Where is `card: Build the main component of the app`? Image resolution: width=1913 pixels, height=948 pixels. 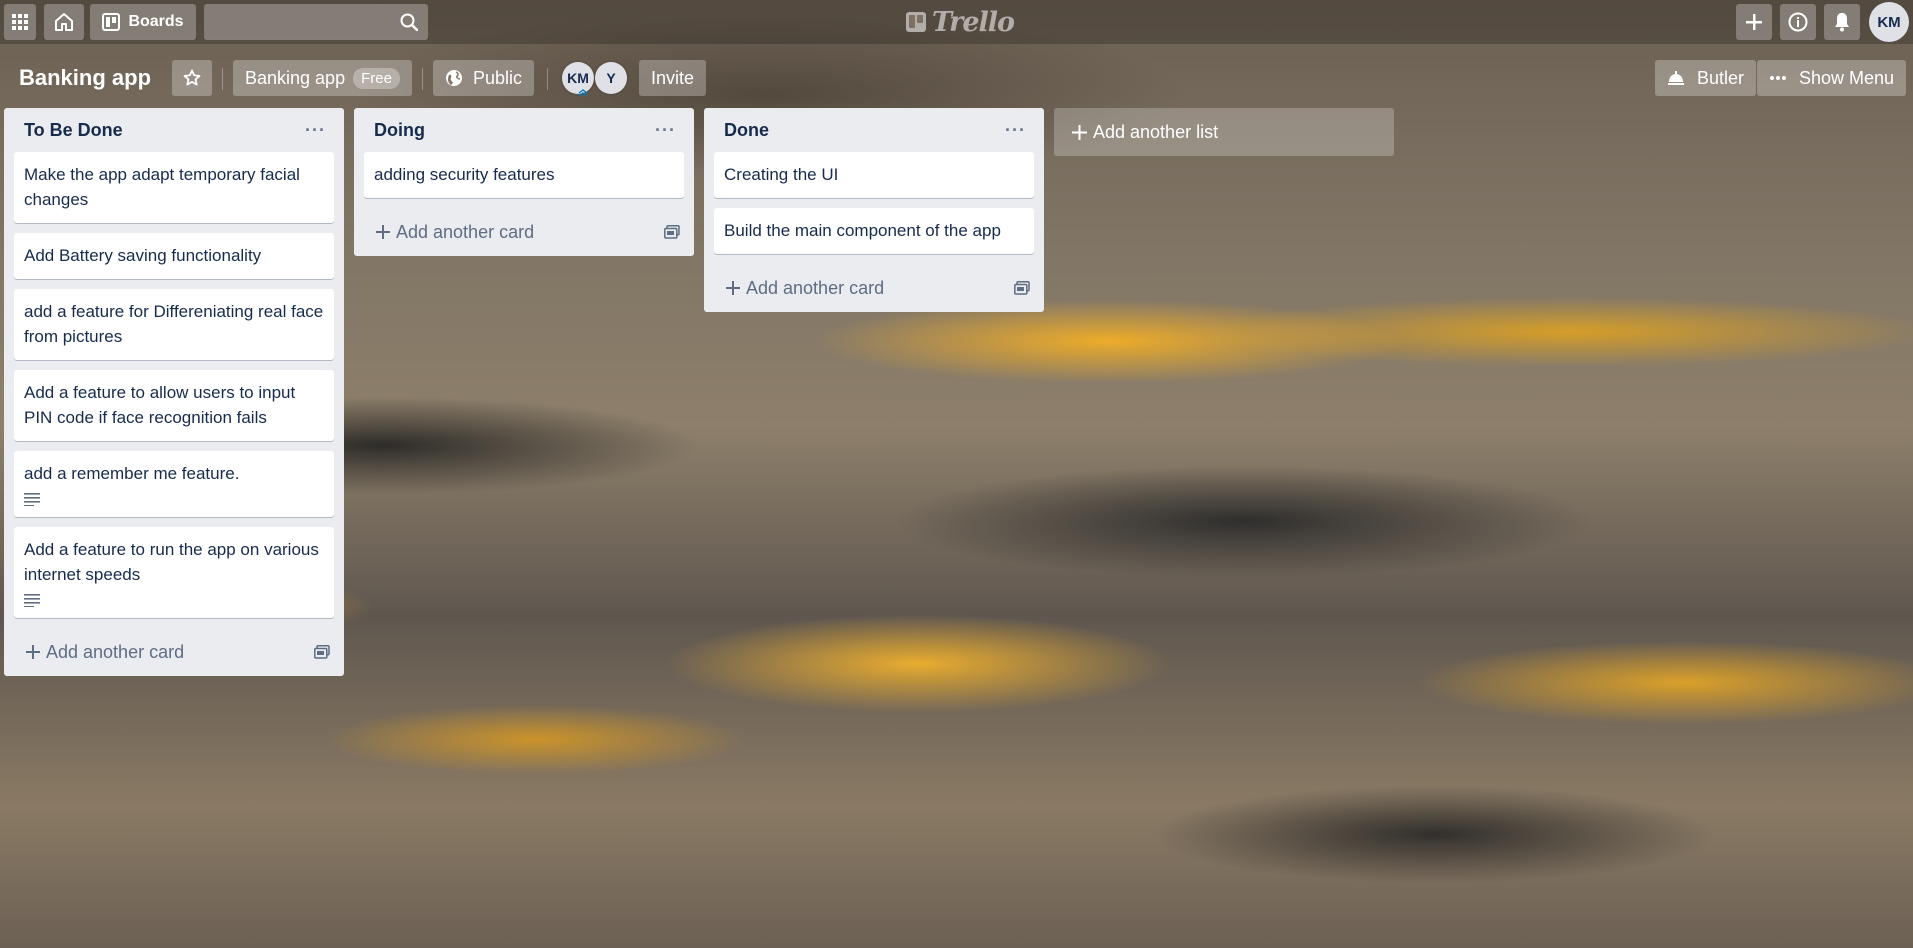 card: Build the main component of the app is located at coordinates (874, 231).